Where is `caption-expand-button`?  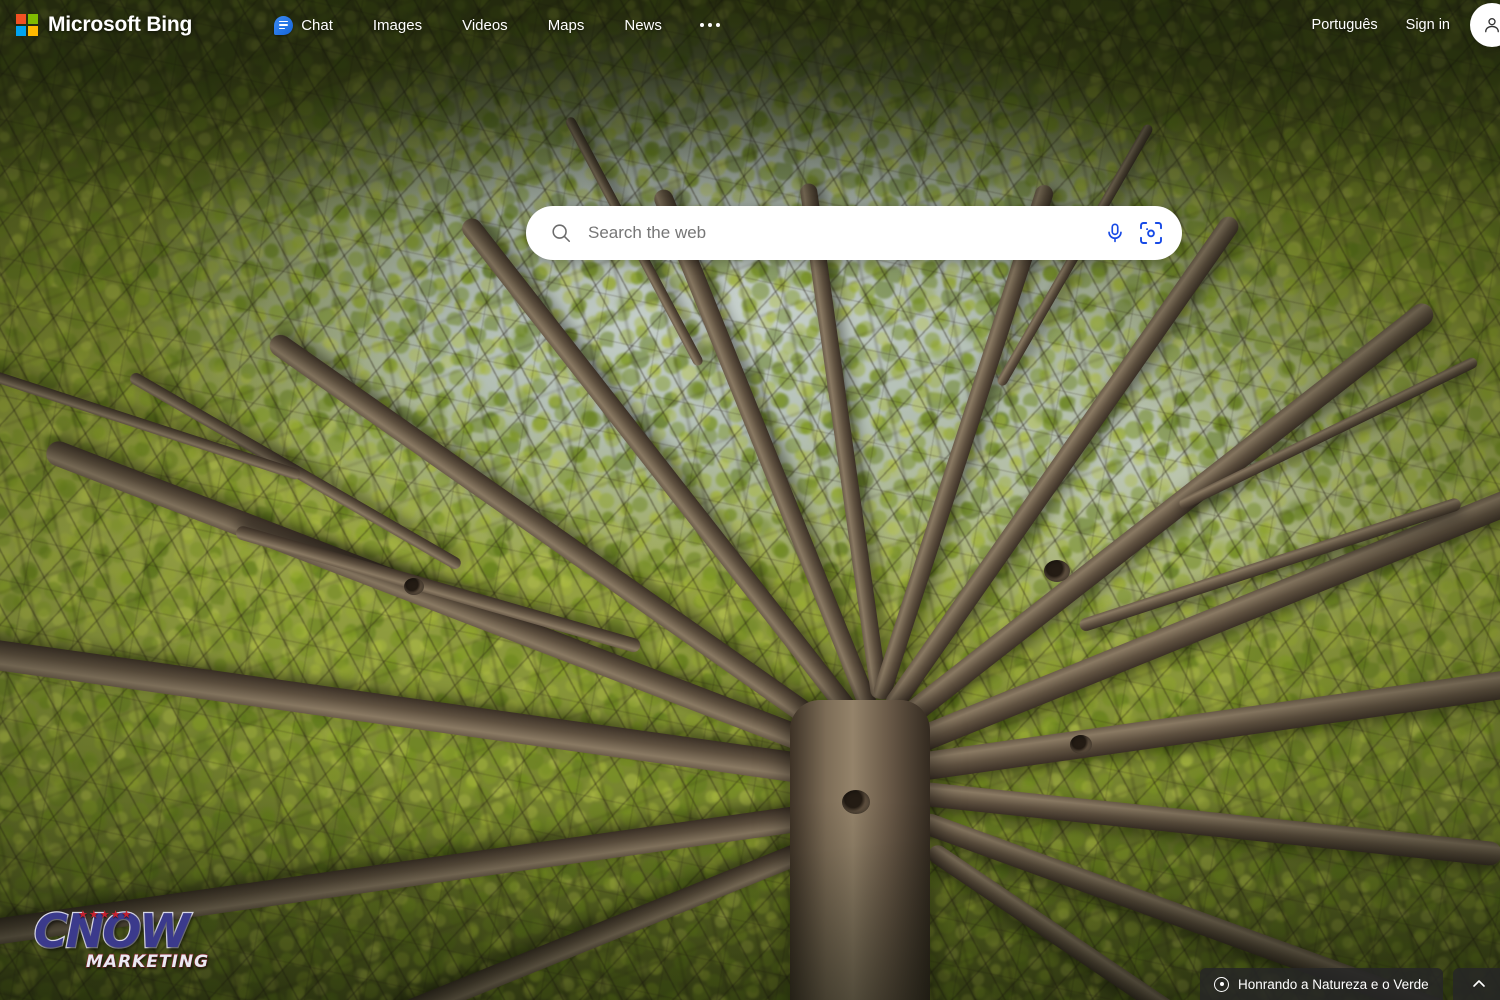
caption-expand-button is located at coordinates (1476, 984).